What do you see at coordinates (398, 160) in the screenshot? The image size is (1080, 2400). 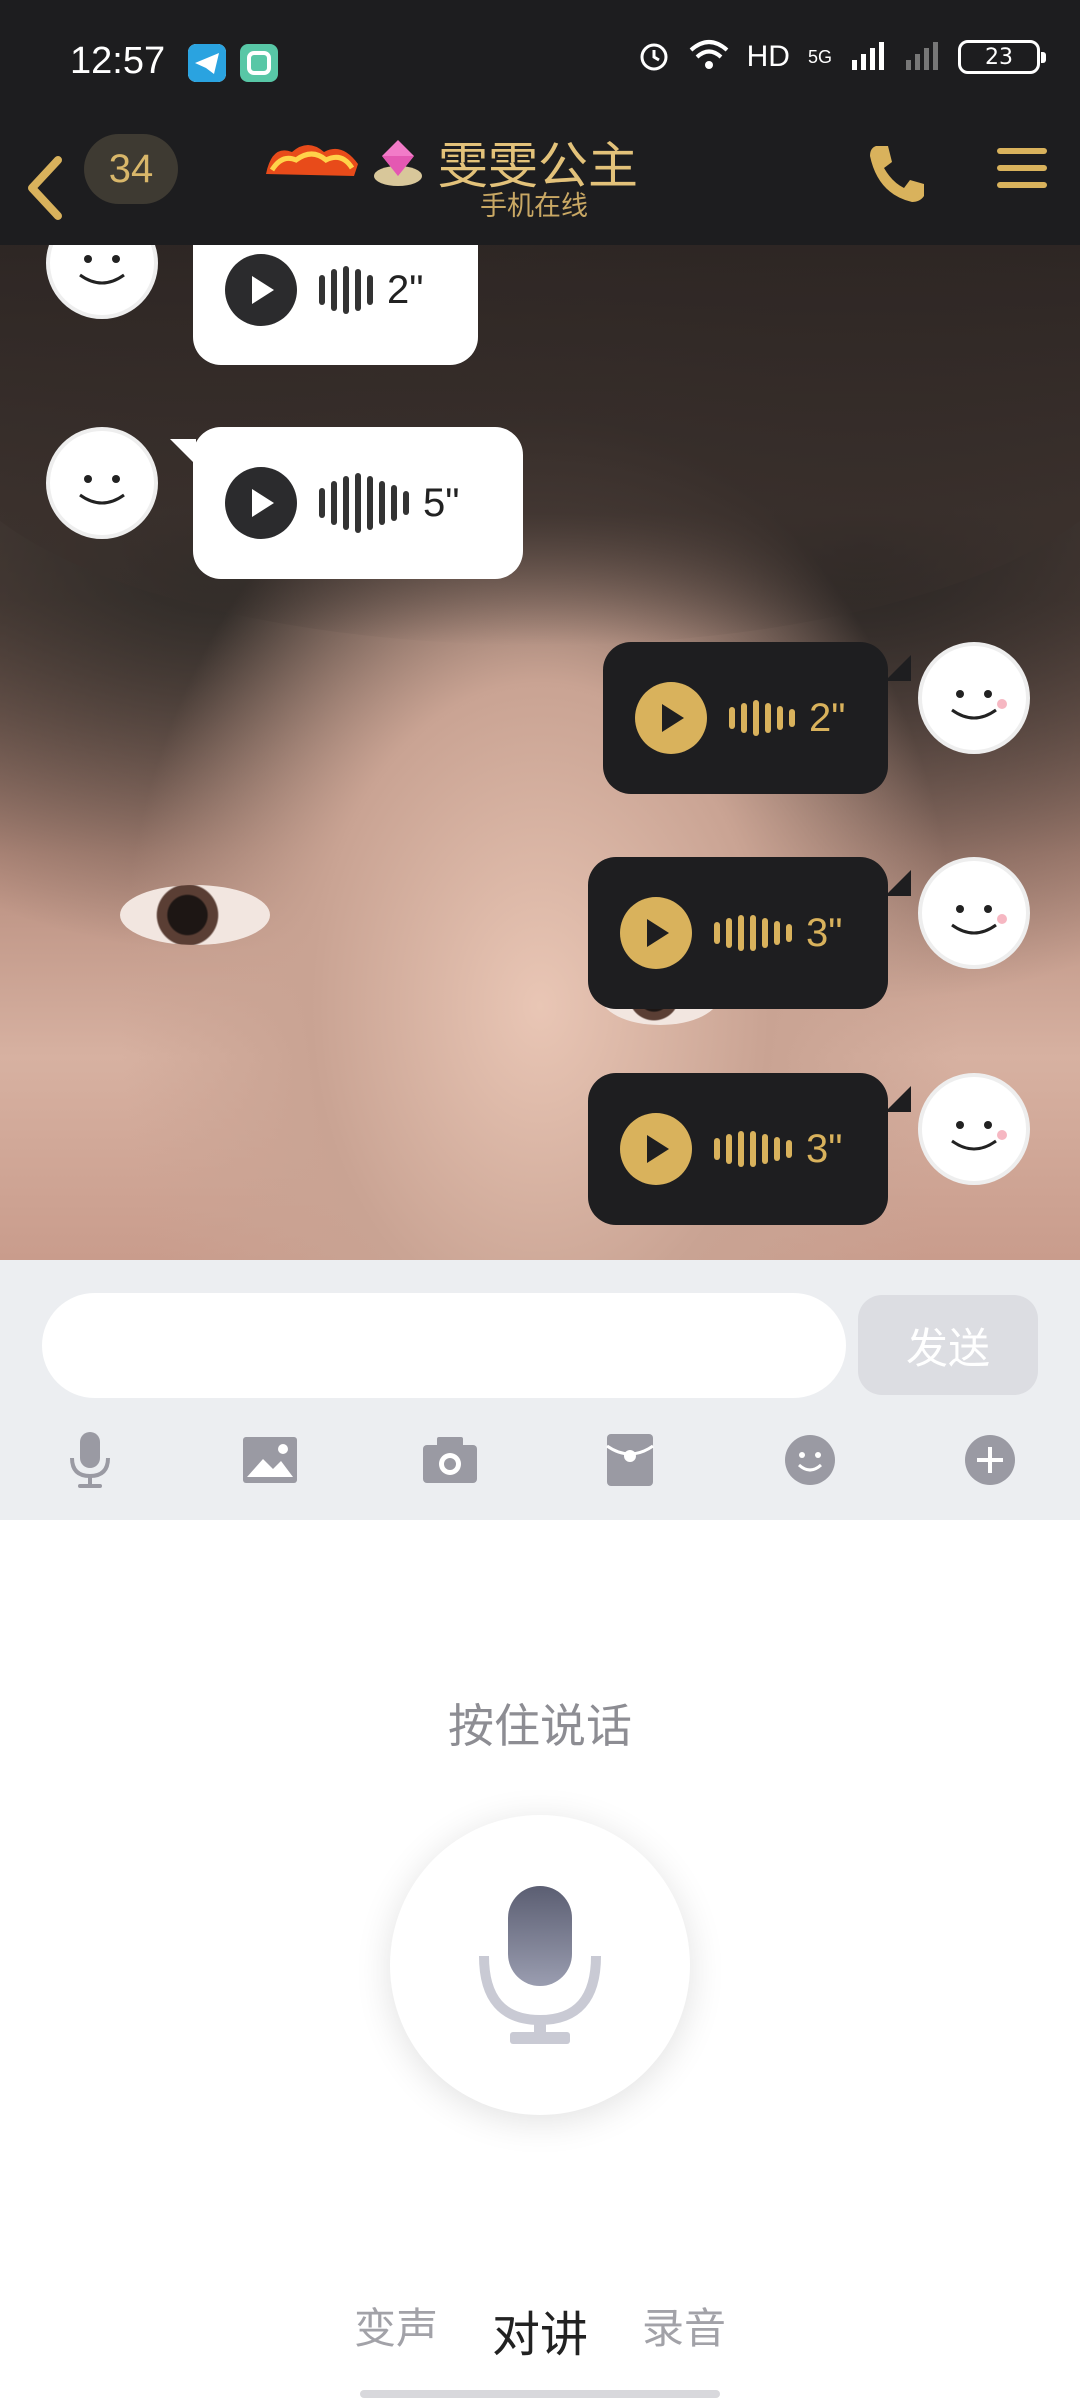 I see `gem-icon` at bounding box center [398, 160].